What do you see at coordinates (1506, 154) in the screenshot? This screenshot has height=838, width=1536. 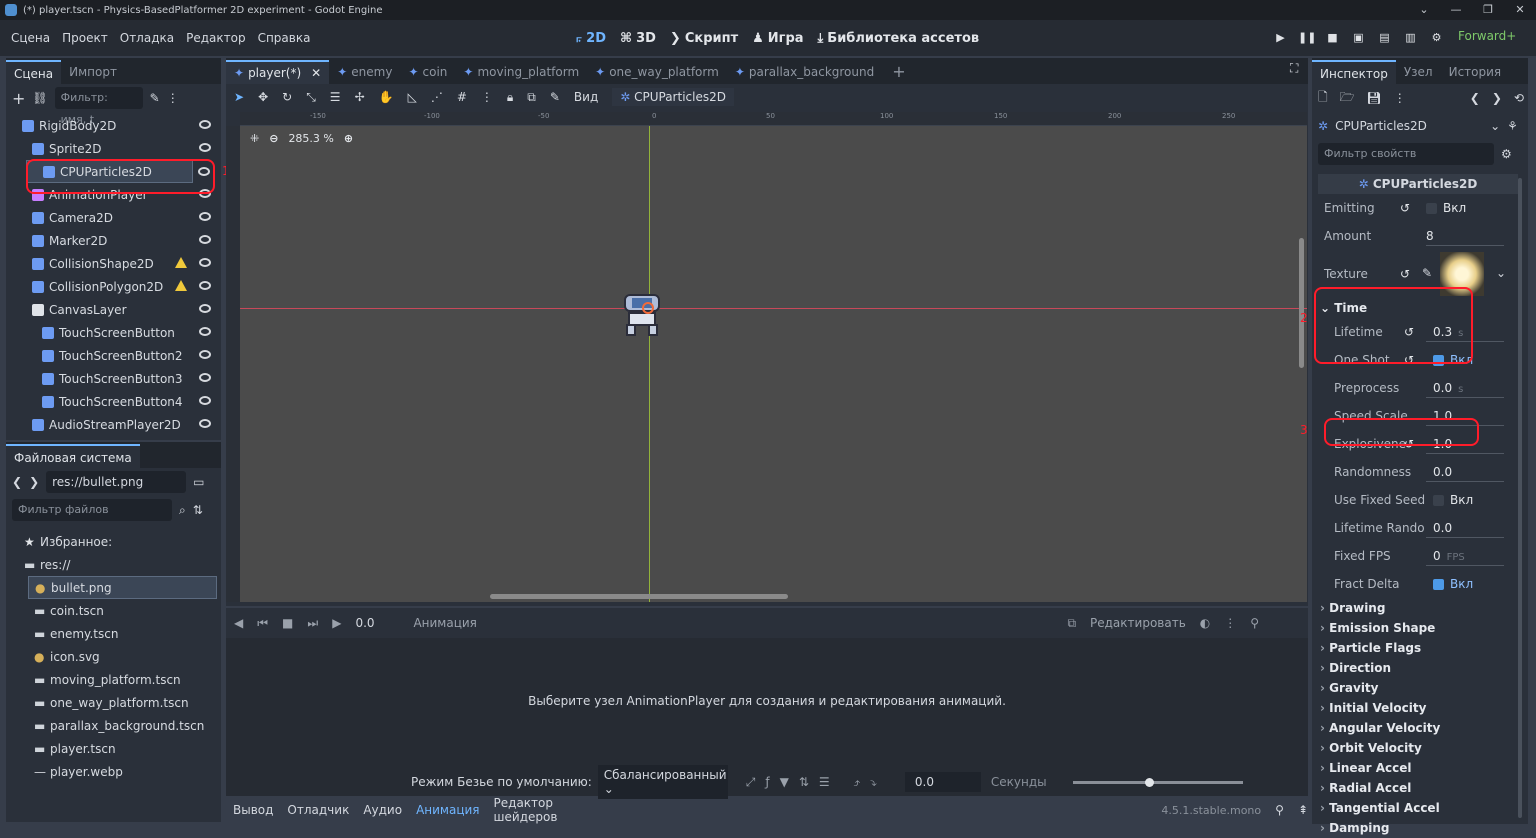 I see `filter-settings-icon: ⚙` at bounding box center [1506, 154].